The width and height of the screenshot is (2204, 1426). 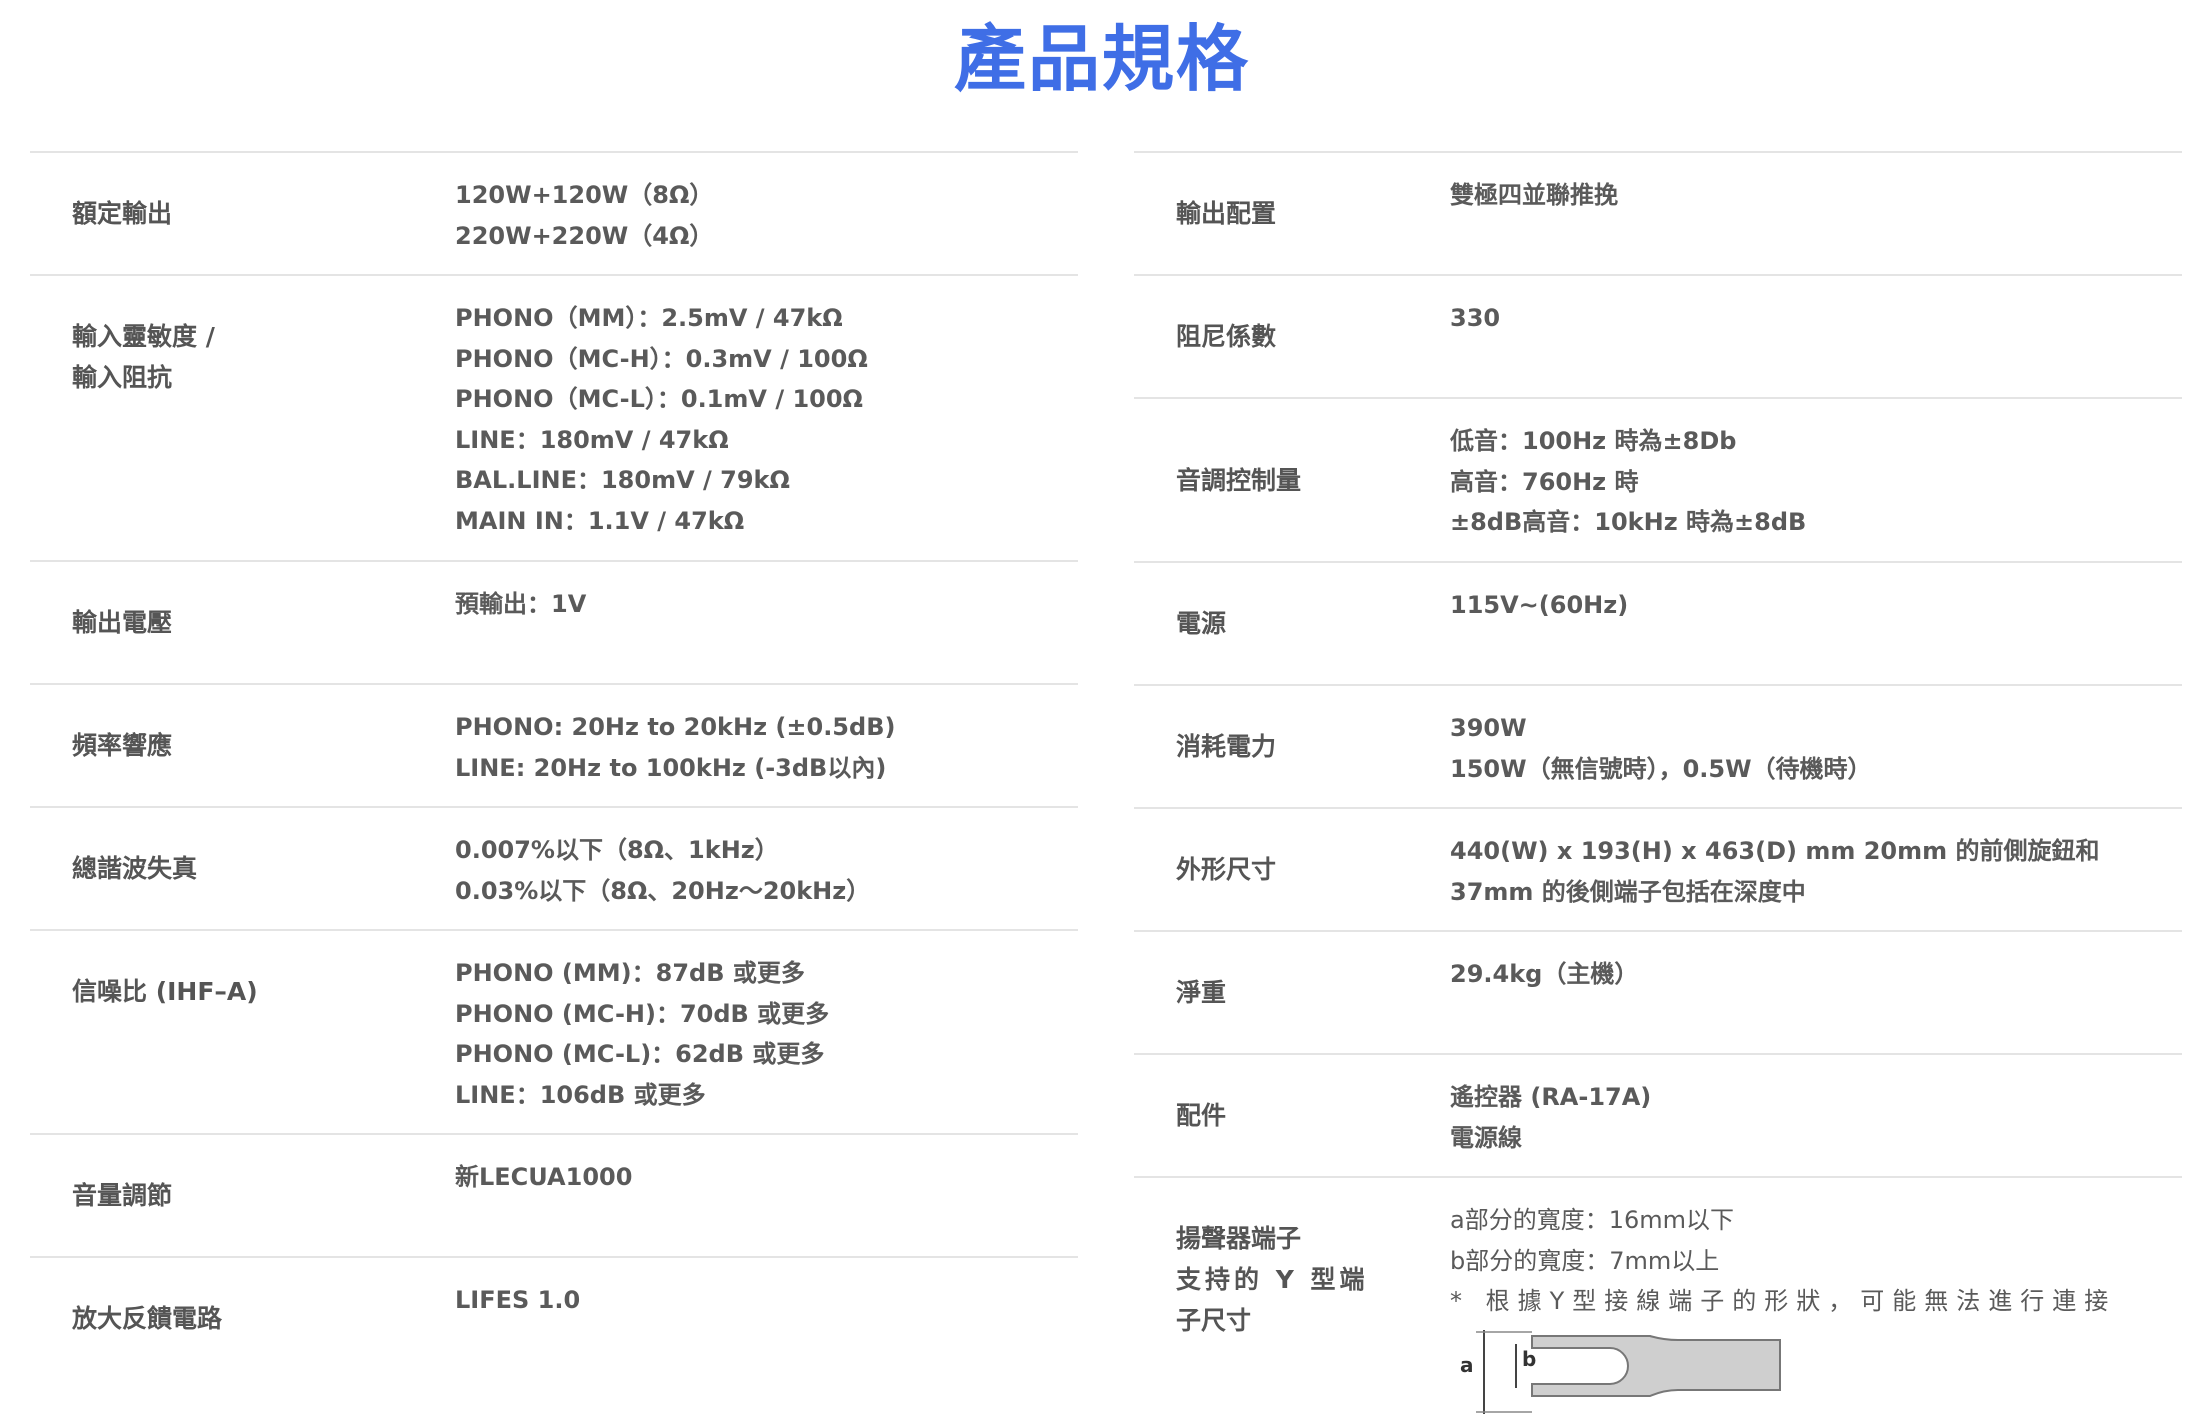 What do you see at coordinates (554, 1194) in the screenshot?
I see `spec-row-volume-control: 音量調節 新LECUA1000` at bounding box center [554, 1194].